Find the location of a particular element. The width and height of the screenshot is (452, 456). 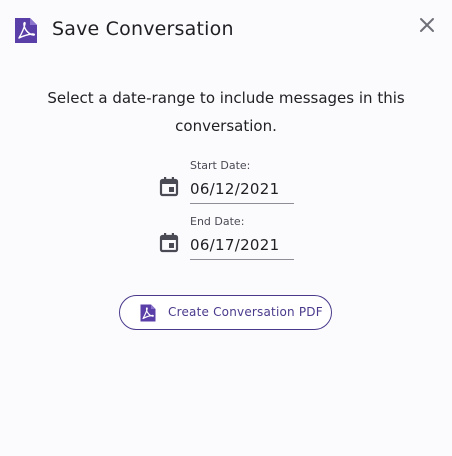

end-date-field: End Date: is located at coordinates (228, 241).